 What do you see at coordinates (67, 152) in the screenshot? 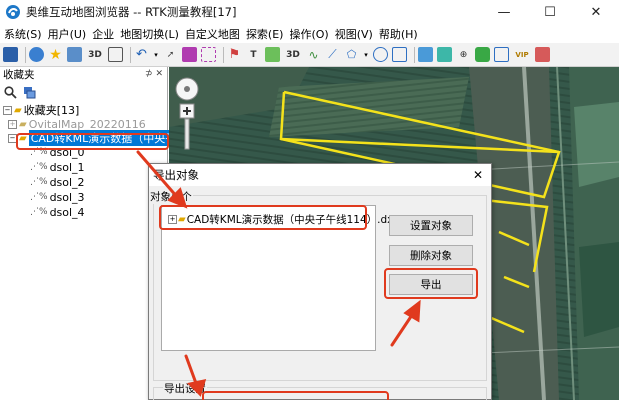
I see `tree-node-label: dsol_0` at bounding box center [67, 152].